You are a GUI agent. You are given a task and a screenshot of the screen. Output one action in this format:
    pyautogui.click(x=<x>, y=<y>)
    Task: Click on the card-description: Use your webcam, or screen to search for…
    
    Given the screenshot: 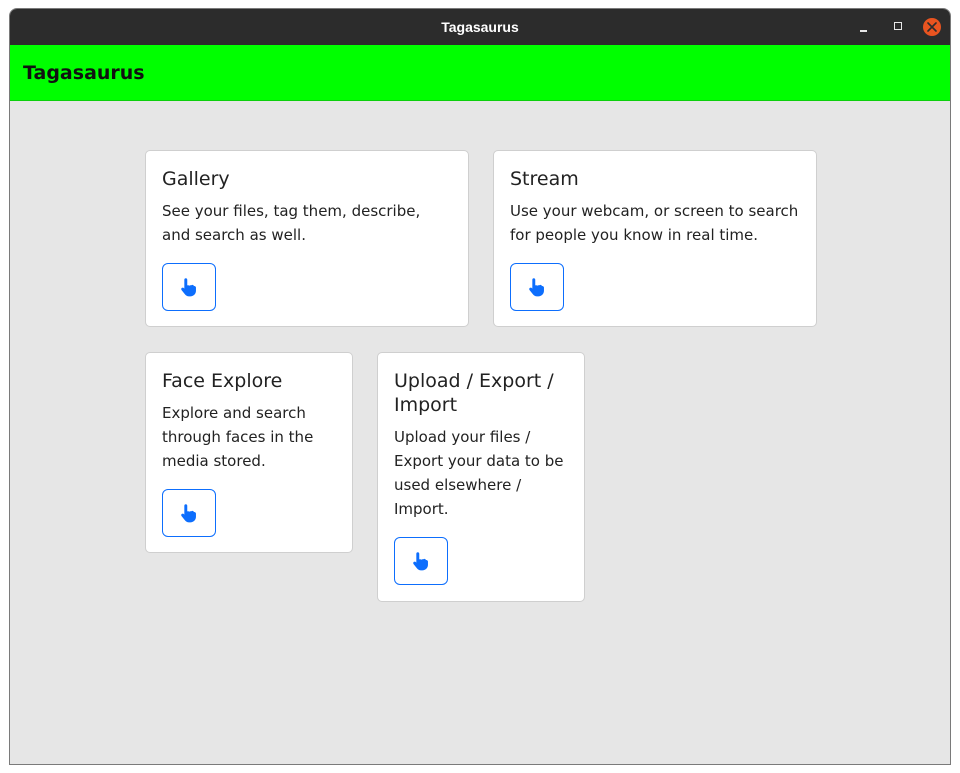 What is the action you would take?
    pyautogui.click(x=654, y=223)
    